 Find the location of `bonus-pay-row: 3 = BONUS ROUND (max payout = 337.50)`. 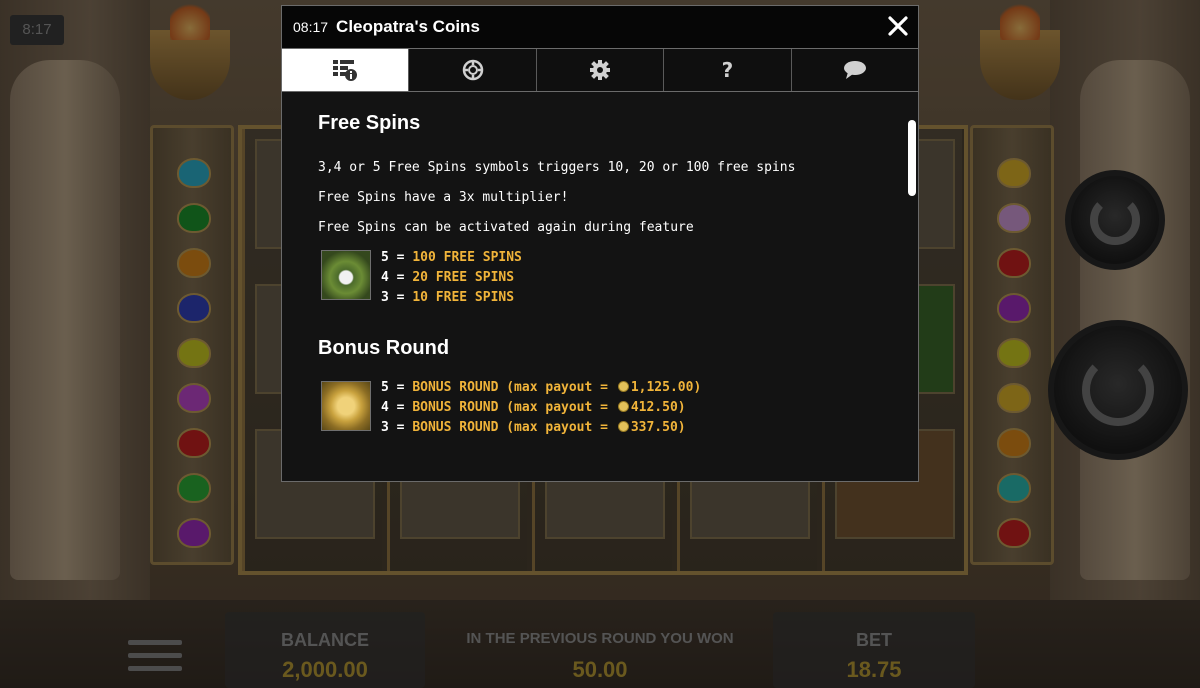

bonus-pay-row: 3 = BONUS ROUND (max payout = 337.50) is located at coordinates (533, 427).